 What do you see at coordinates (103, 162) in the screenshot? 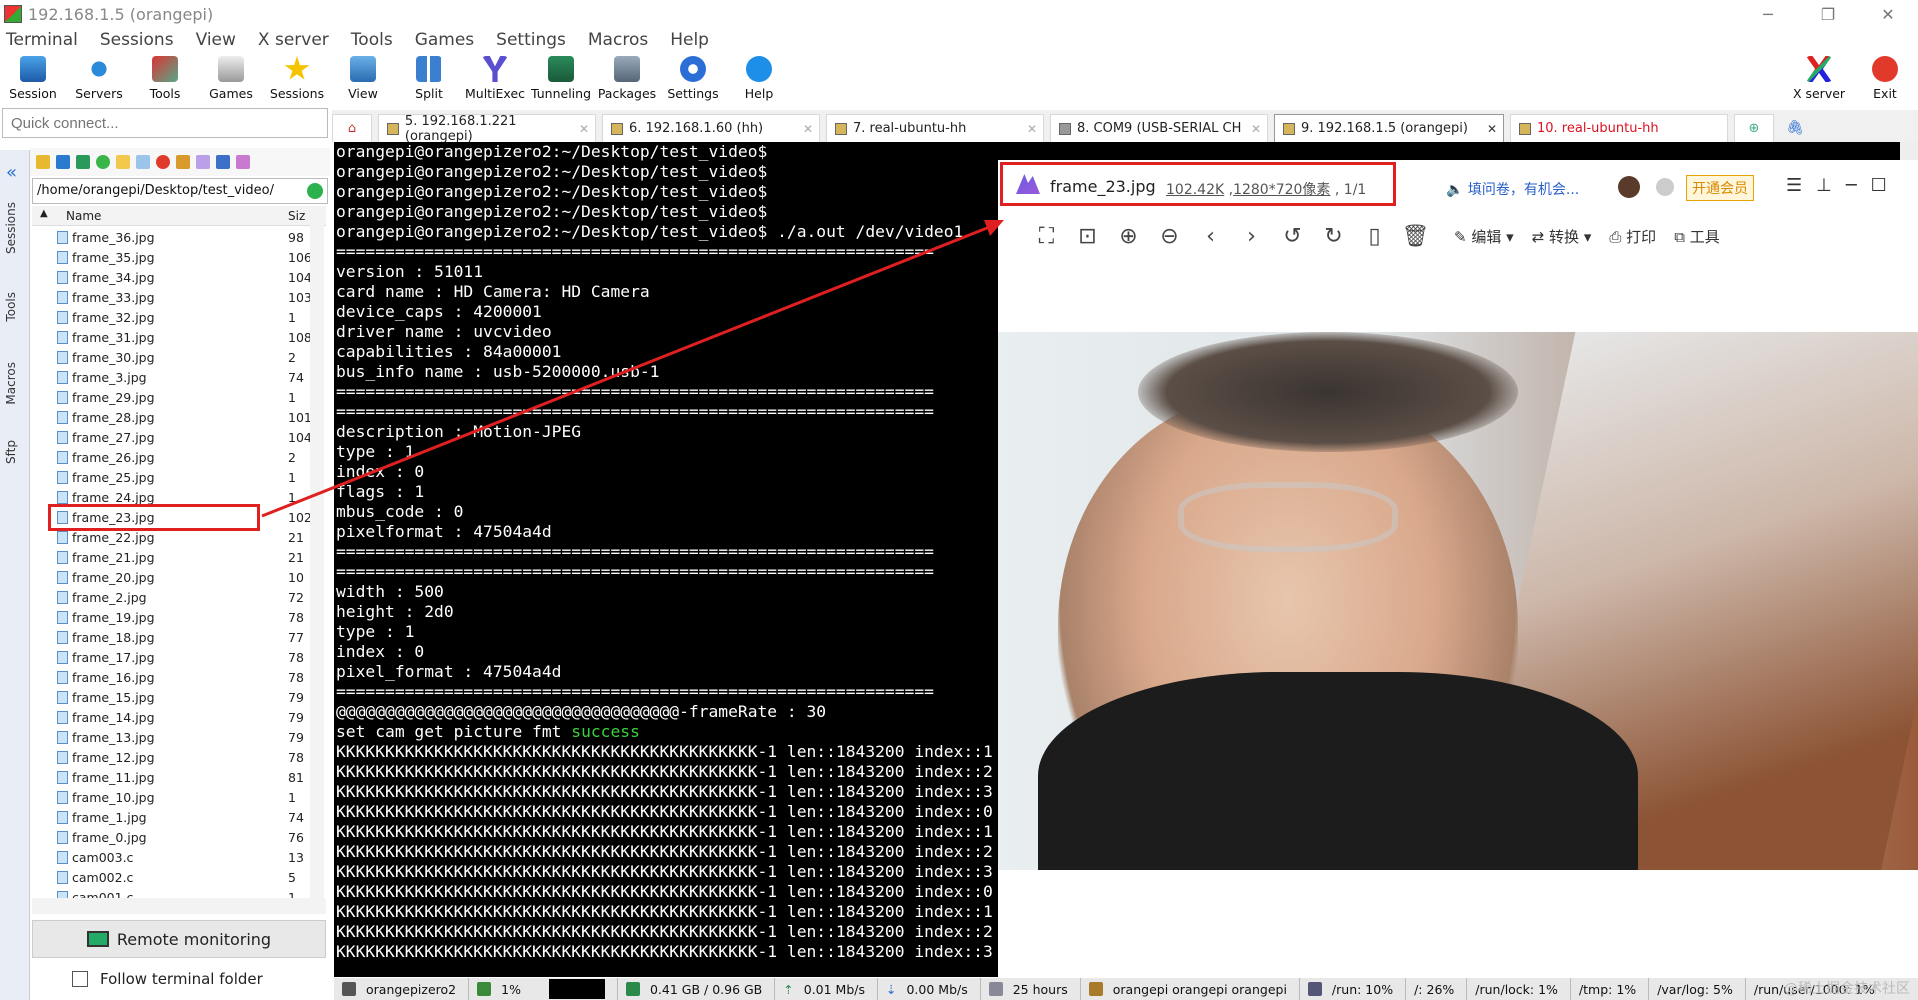
I see `refresh-icon` at bounding box center [103, 162].